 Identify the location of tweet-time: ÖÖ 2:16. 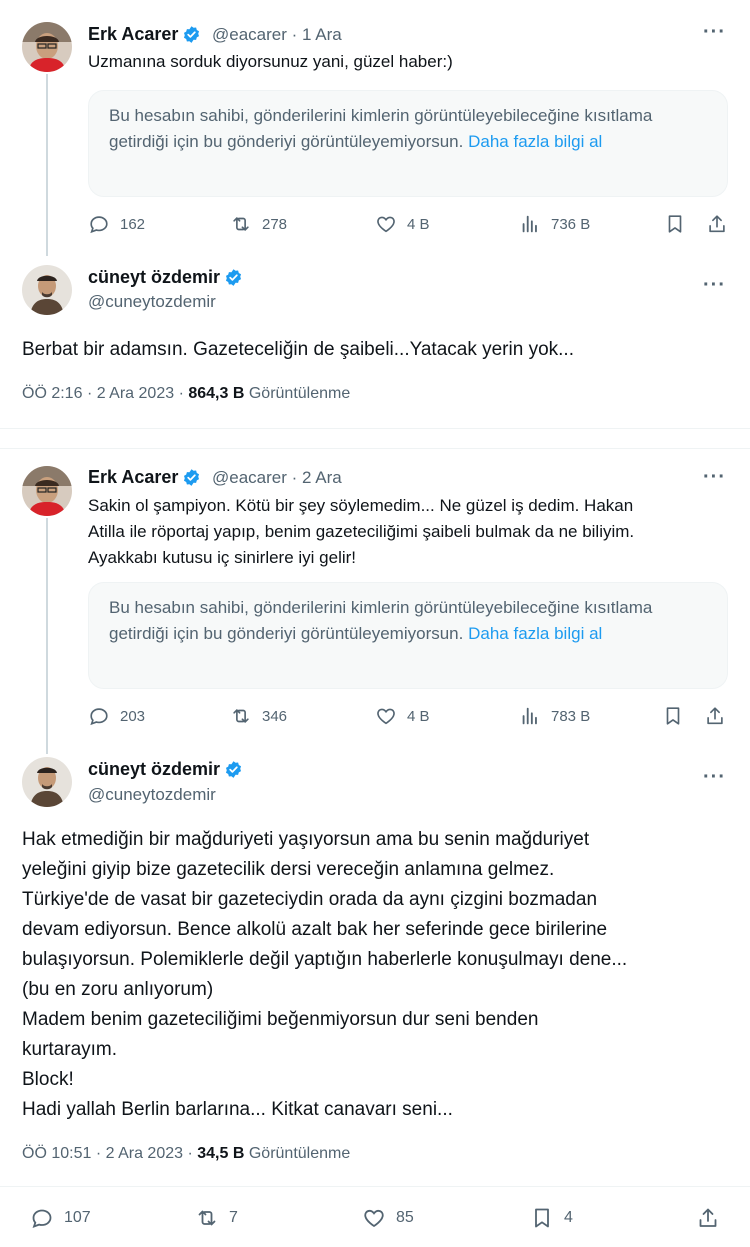
(52, 393).